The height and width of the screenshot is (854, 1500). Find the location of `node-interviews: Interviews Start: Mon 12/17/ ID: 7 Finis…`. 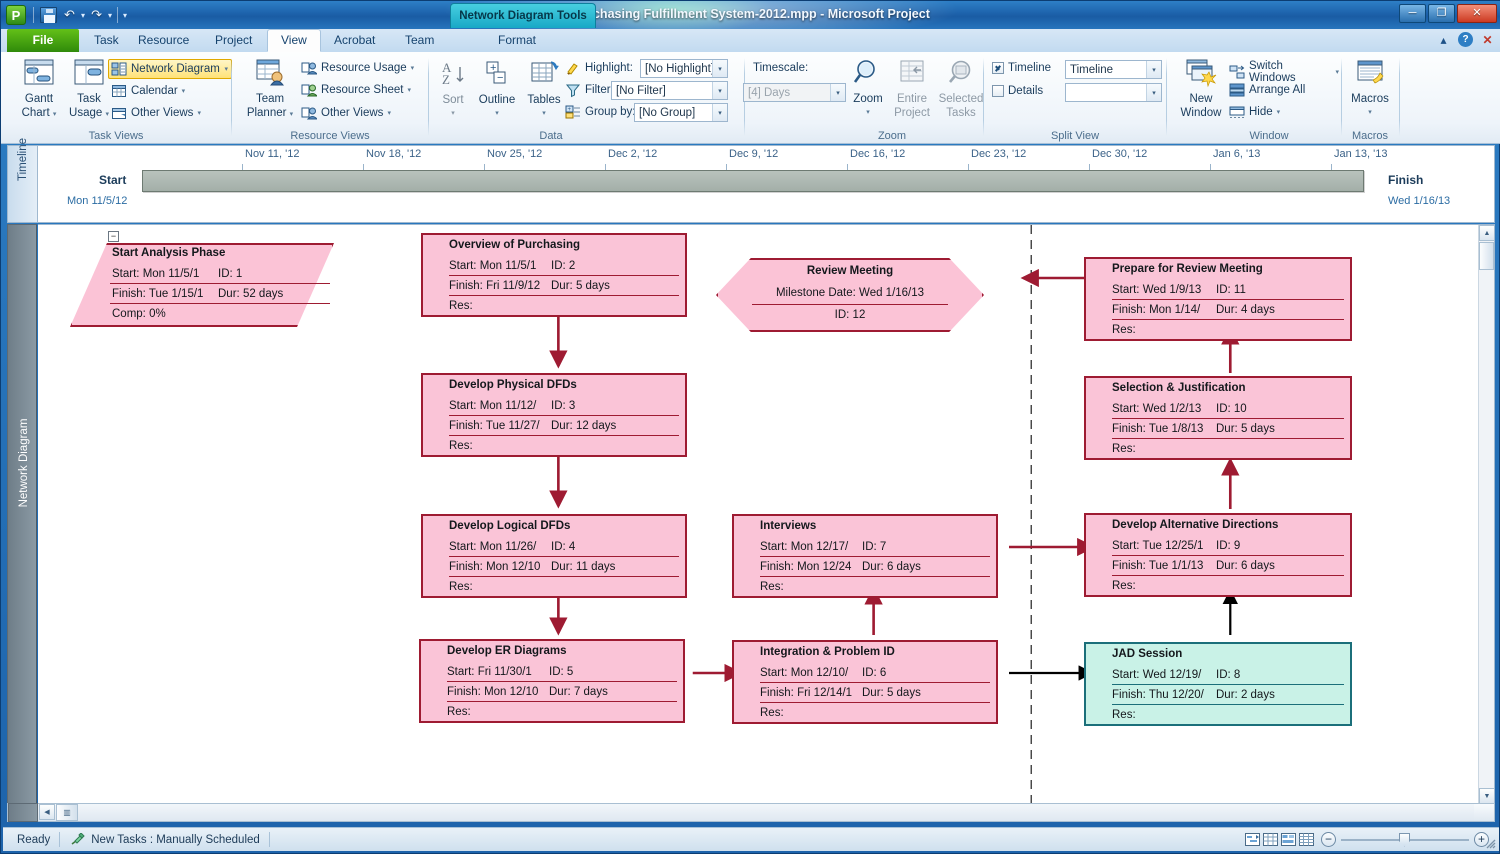

node-interviews: Interviews Start: Mon 12/17/ ID: 7 Finis… is located at coordinates (865, 556).